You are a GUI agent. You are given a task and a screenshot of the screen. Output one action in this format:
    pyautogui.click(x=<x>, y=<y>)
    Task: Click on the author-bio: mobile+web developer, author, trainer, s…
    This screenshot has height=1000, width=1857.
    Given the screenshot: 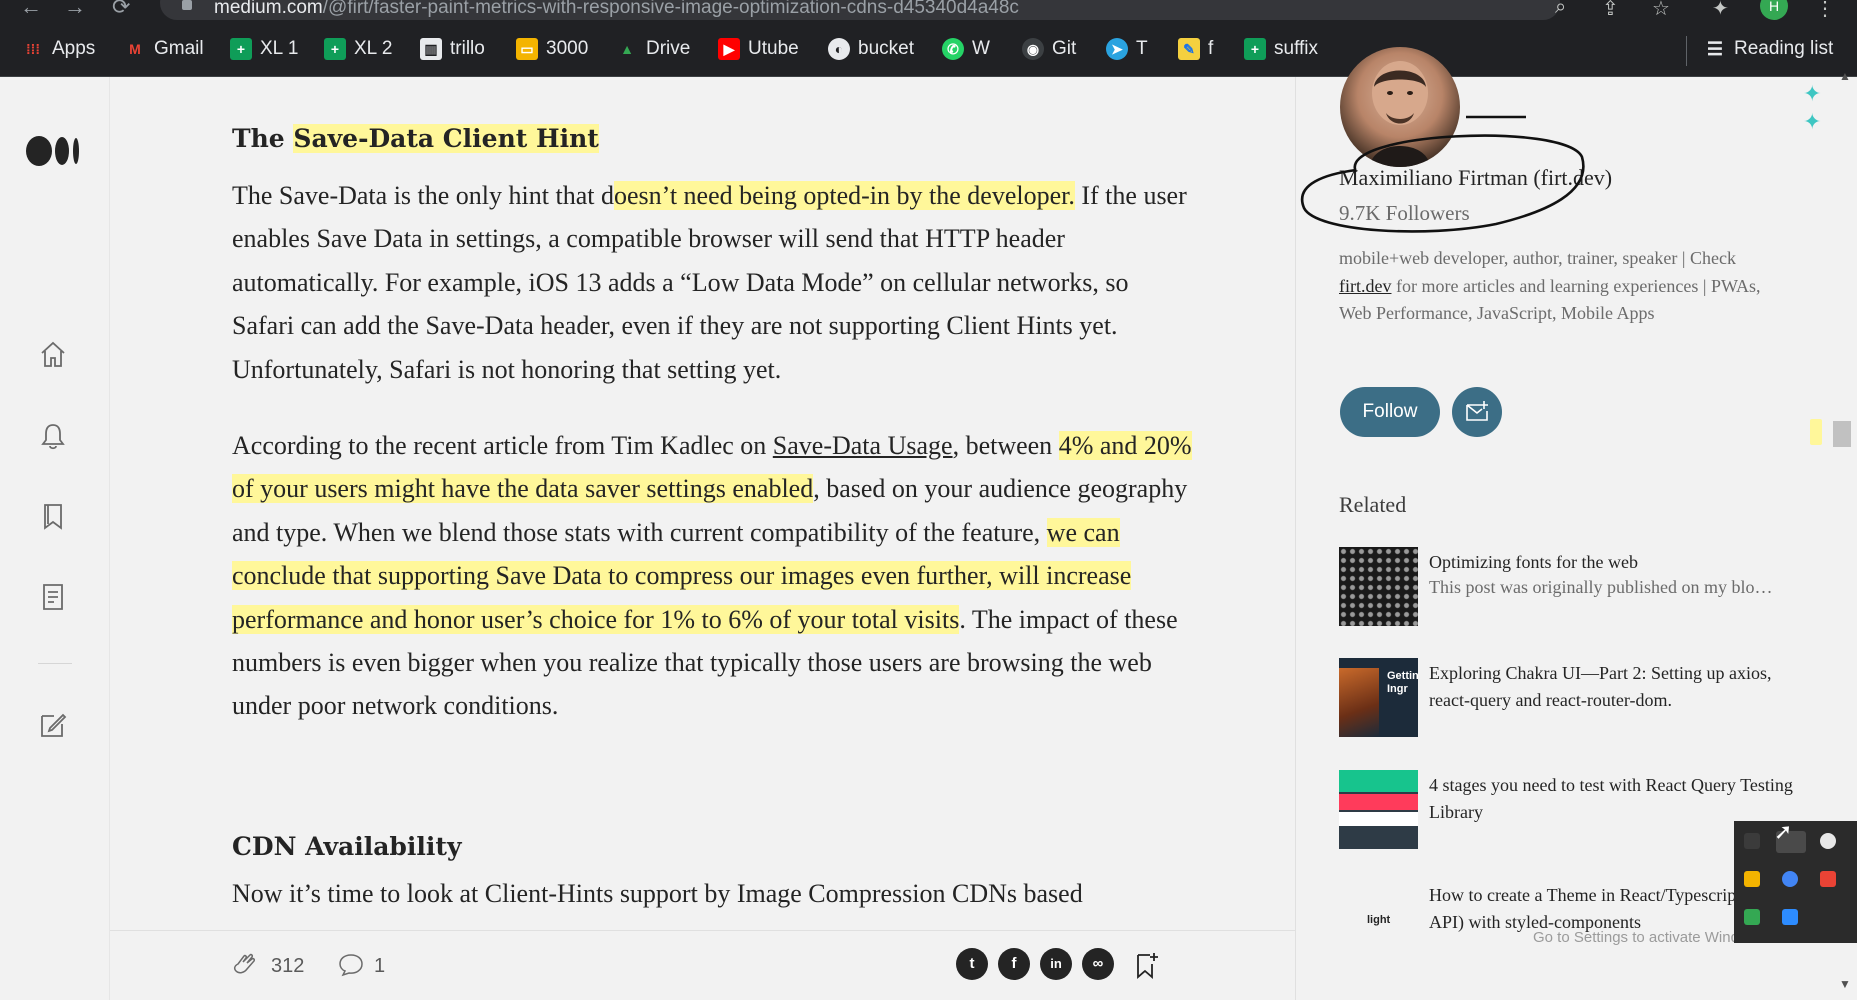 What is the action you would take?
    pyautogui.click(x=1550, y=285)
    